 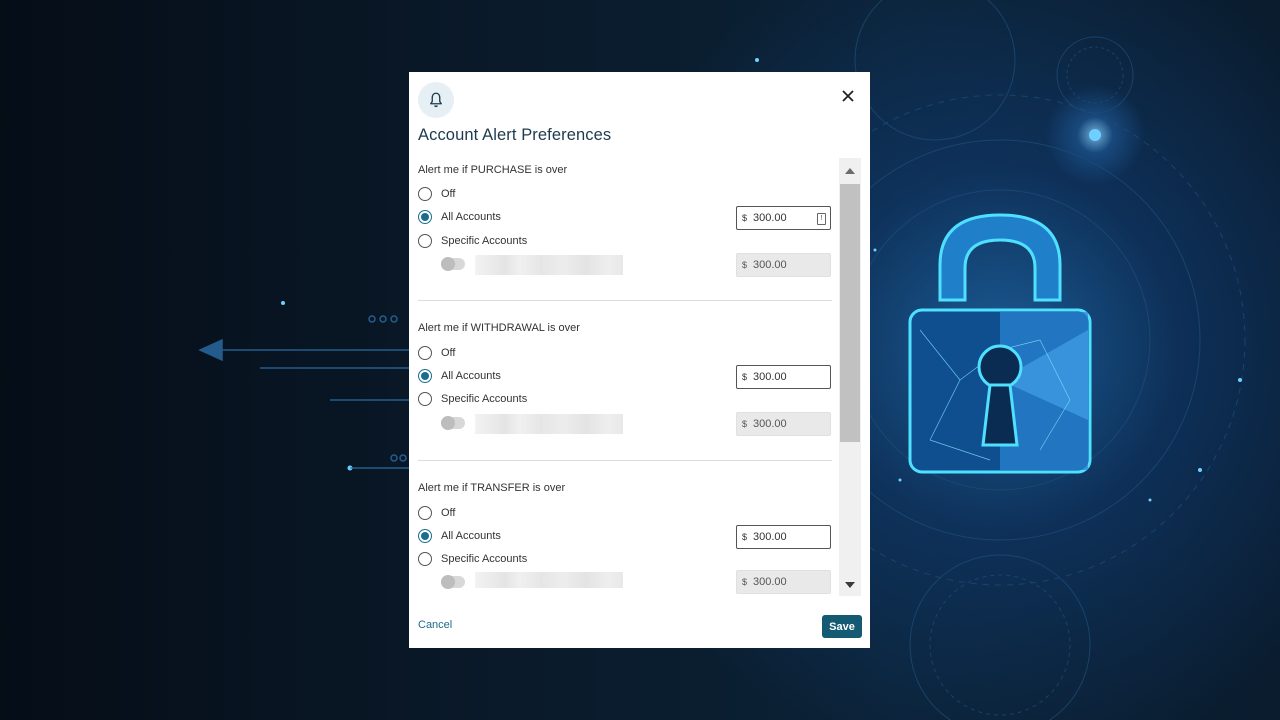 What do you see at coordinates (850, 313) in the screenshot?
I see `scrollbar-thumb` at bounding box center [850, 313].